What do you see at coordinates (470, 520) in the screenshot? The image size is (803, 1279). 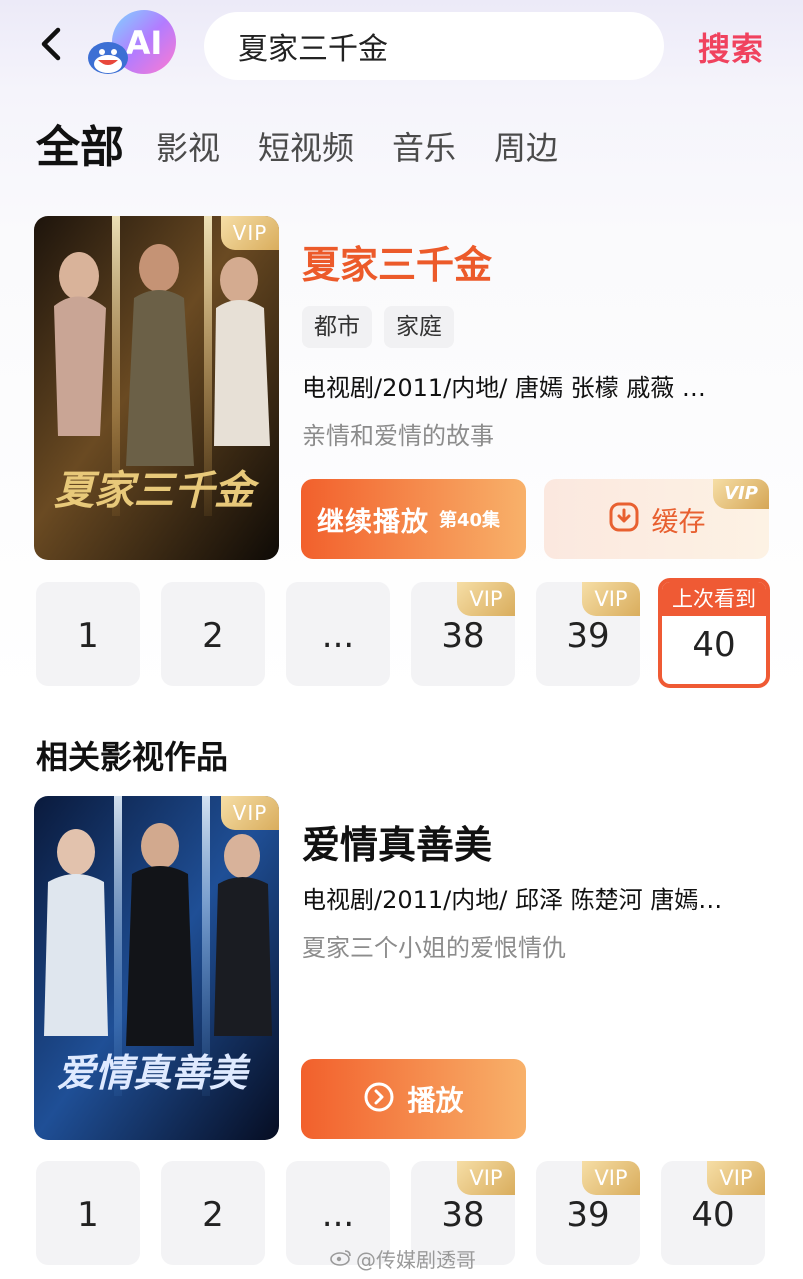 I see `continue-episode-label: 第40集` at bounding box center [470, 520].